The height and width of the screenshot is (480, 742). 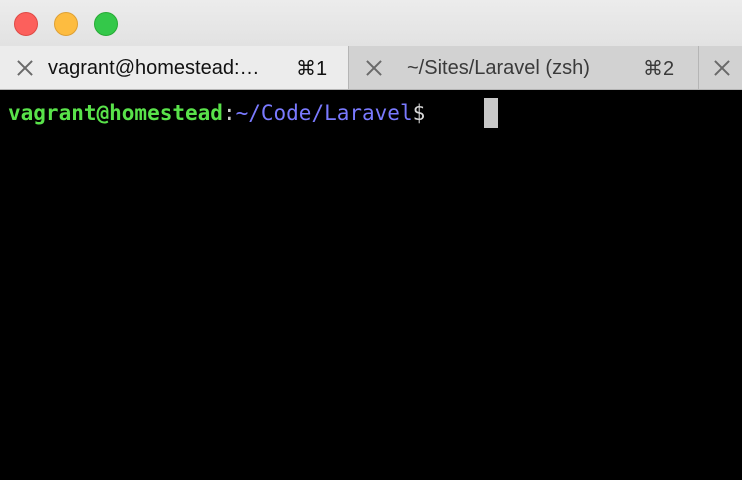 What do you see at coordinates (26, 24) in the screenshot?
I see `close-window-button` at bounding box center [26, 24].